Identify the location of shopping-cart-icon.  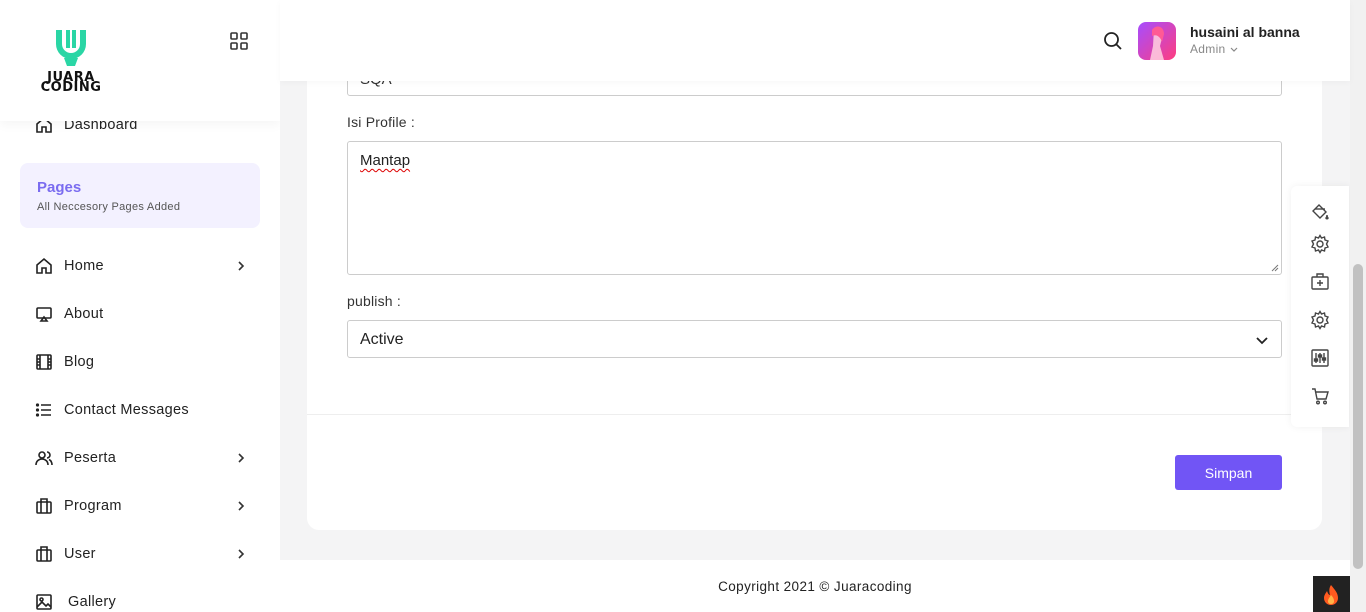
(1320, 396).